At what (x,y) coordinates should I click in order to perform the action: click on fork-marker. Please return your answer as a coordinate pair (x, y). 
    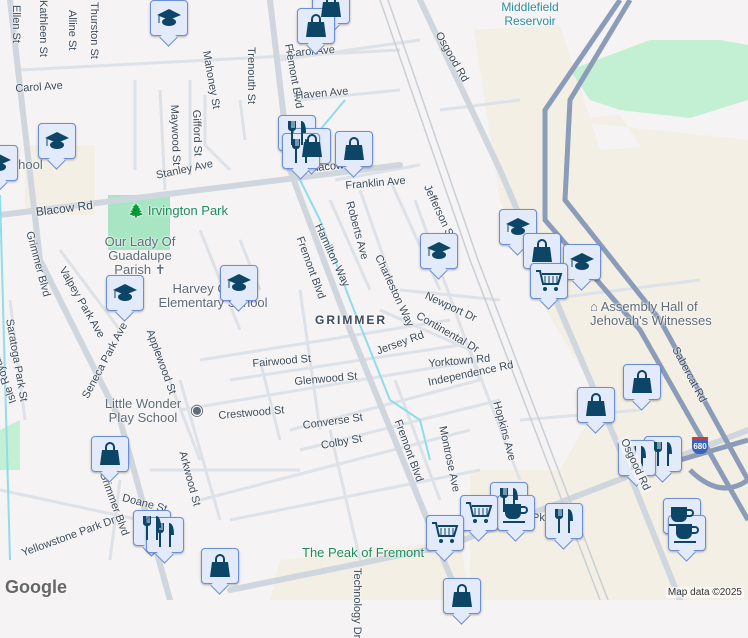
    Looking at the image, I should click on (564, 521).